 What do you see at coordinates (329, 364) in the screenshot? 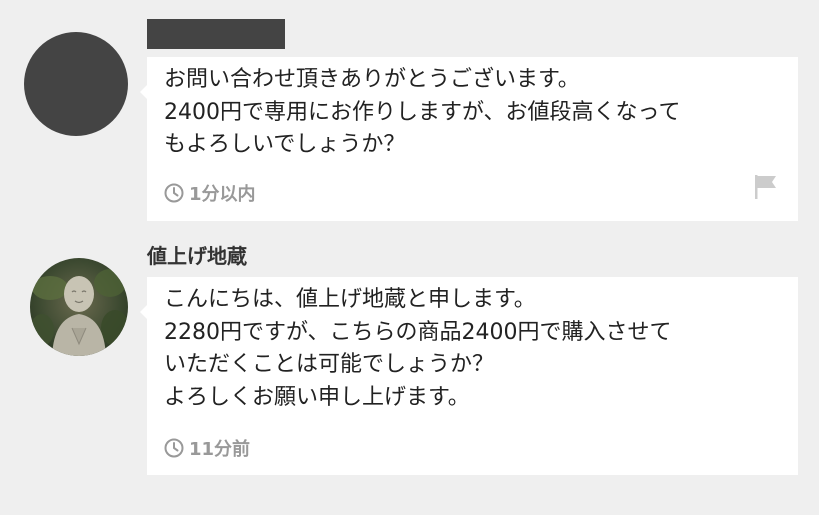
I see `message-line: いただくことは可能でしょうか？` at bounding box center [329, 364].